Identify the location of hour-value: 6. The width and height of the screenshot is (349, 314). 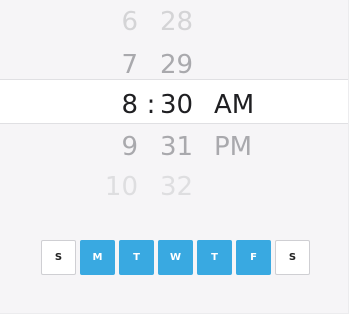
(123, 22).